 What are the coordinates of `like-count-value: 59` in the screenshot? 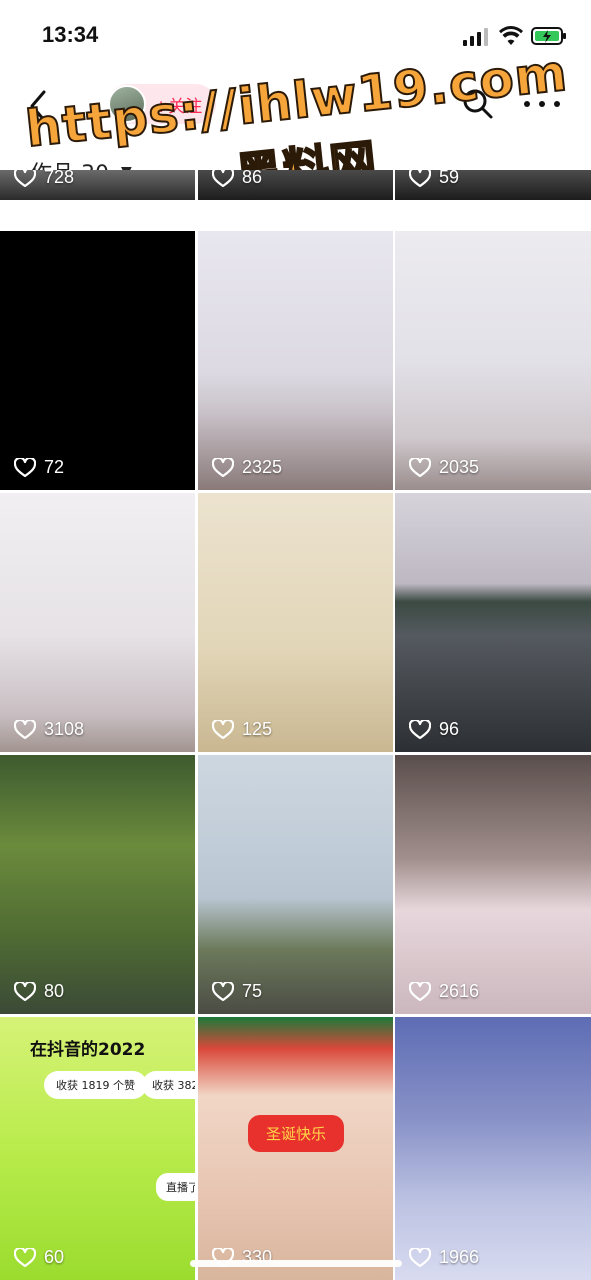 It's located at (449, 178).